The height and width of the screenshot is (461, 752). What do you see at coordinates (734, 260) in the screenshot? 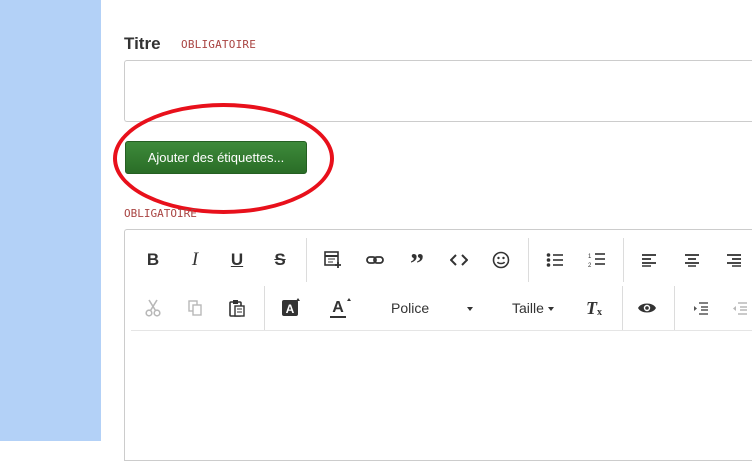
I see `align-right-icon` at bounding box center [734, 260].